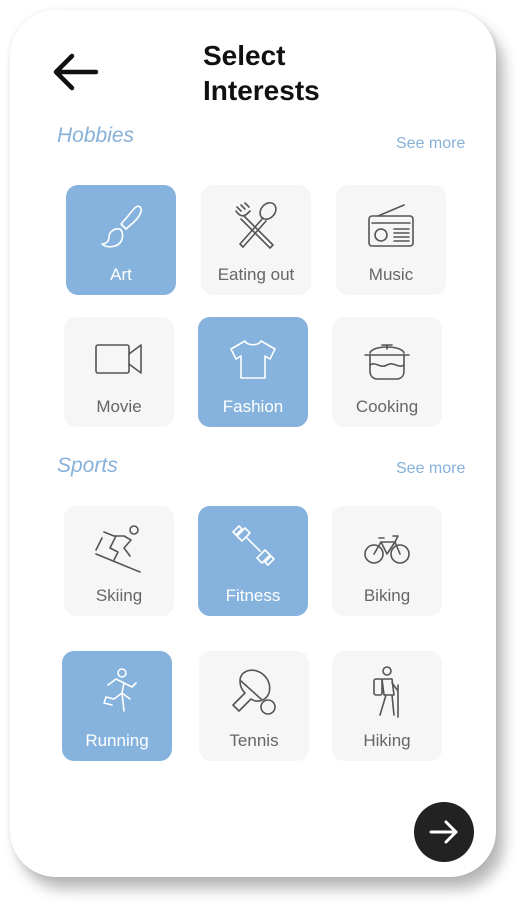  What do you see at coordinates (387, 406) in the screenshot?
I see `tile-label: Cooking` at bounding box center [387, 406].